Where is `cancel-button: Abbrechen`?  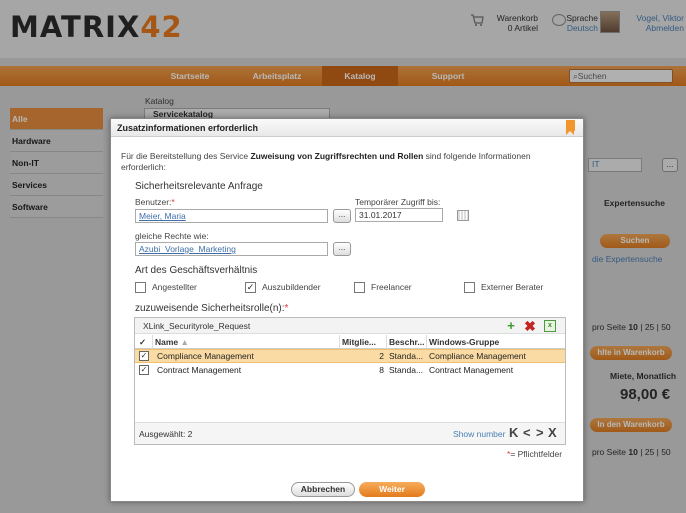 cancel-button: Abbrechen is located at coordinates (323, 489).